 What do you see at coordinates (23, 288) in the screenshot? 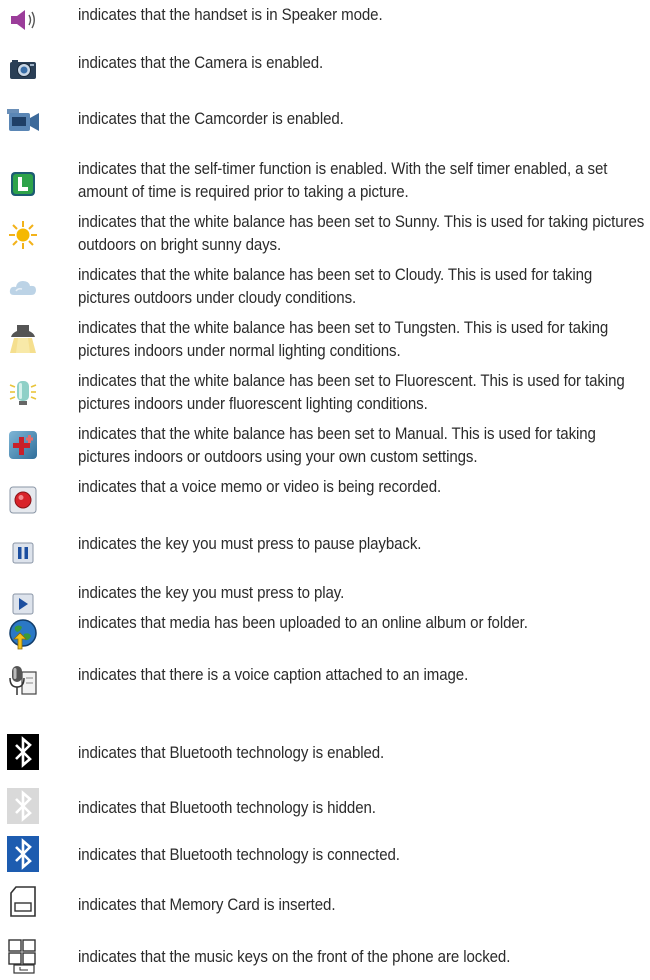
I see `white-balance-cloudy-icon` at bounding box center [23, 288].